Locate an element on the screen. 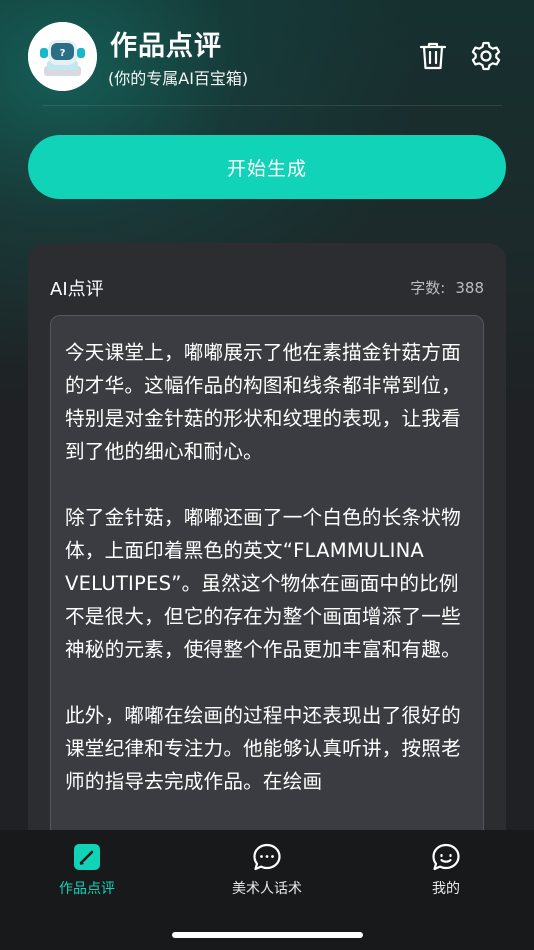  start-generate-button: 开始生成 is located at coordinates (267, 167).